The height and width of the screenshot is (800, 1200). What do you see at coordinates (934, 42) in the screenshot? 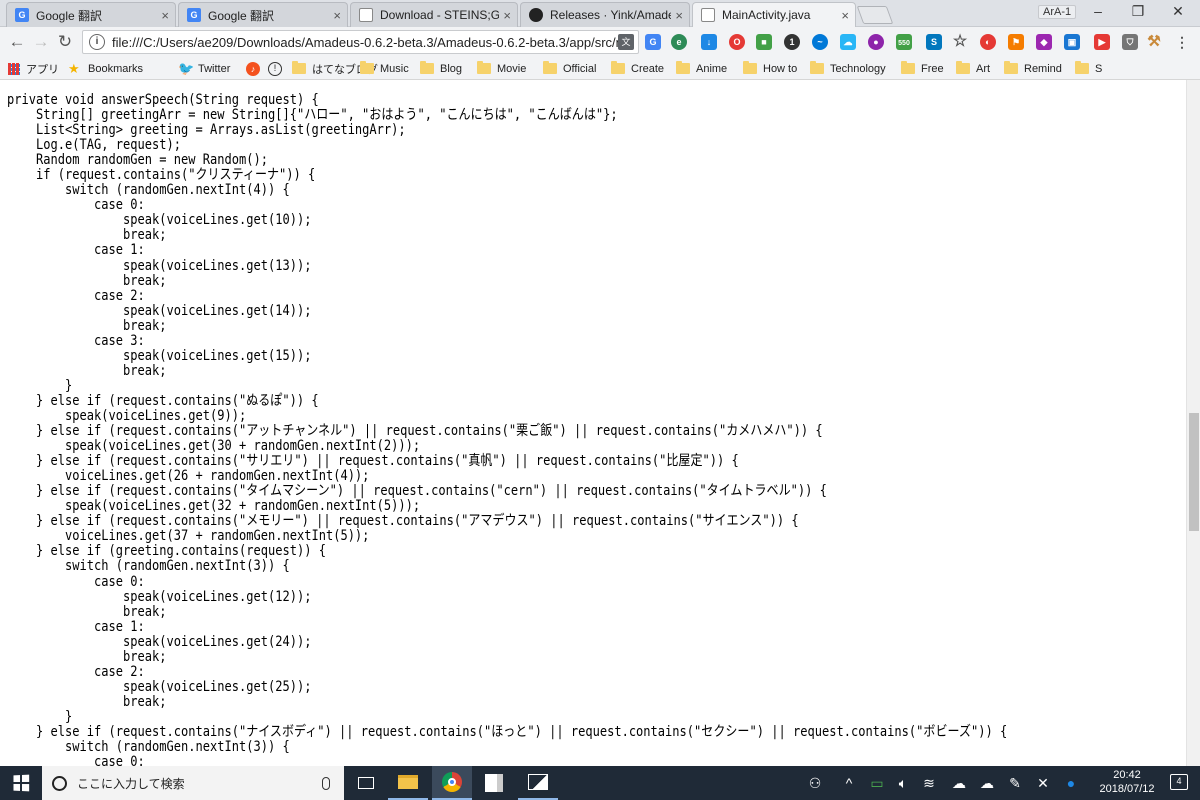
I see `s-app-icon: S` at bounding box center [934, 42].